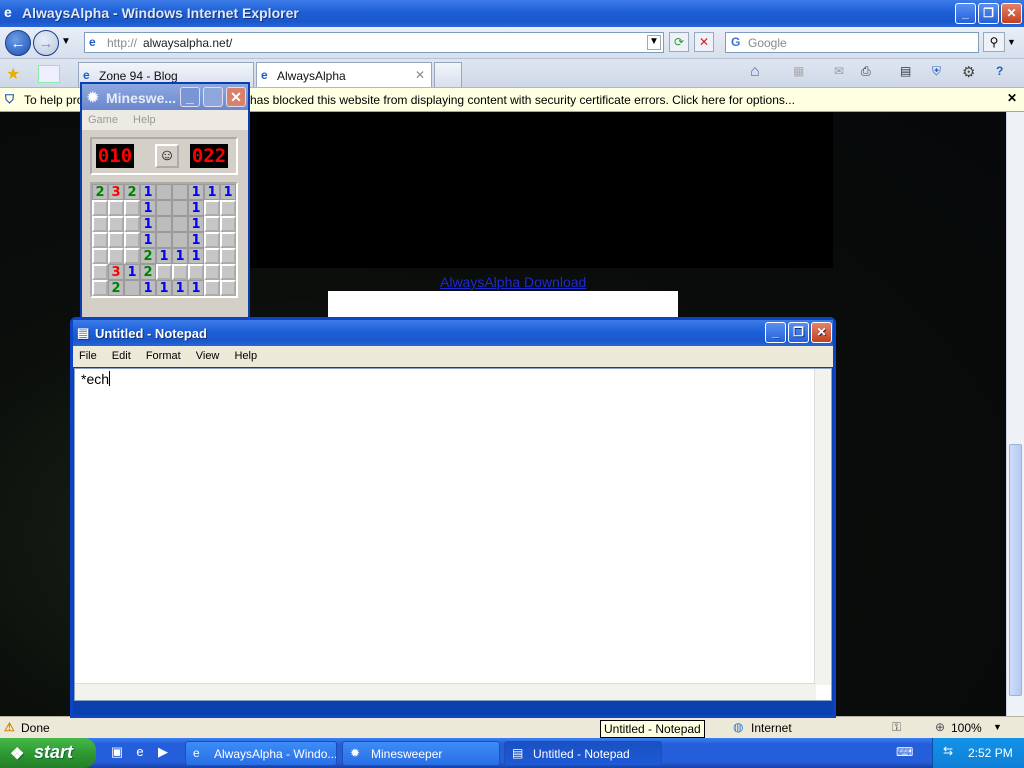 The width and height of the screenshot is (1024, 768). Describe the element at coordinates (798, 71) in the screenshot. I see `feeds-icon: ▦` at that location.